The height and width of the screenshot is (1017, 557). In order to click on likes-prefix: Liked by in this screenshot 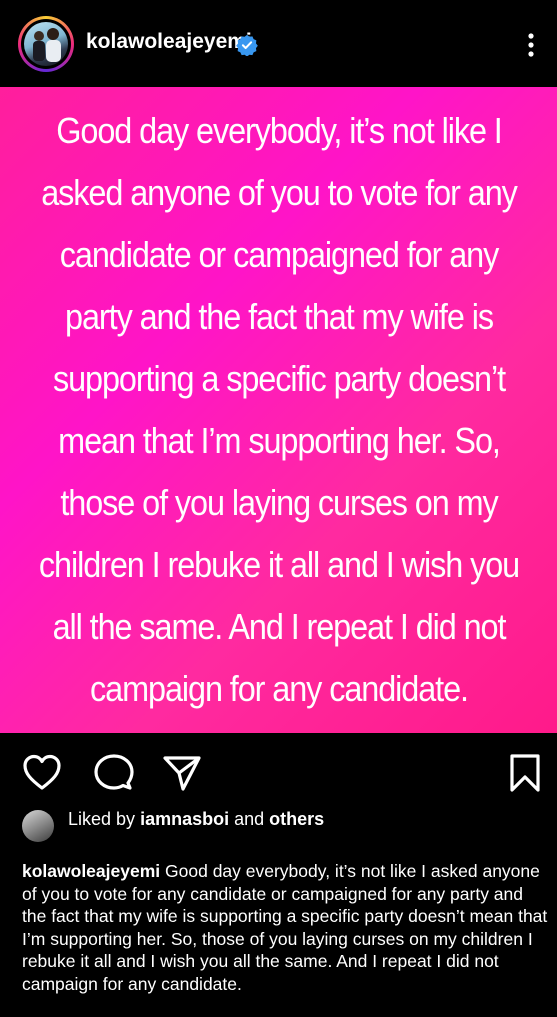, I will do `click(102, 819)`.